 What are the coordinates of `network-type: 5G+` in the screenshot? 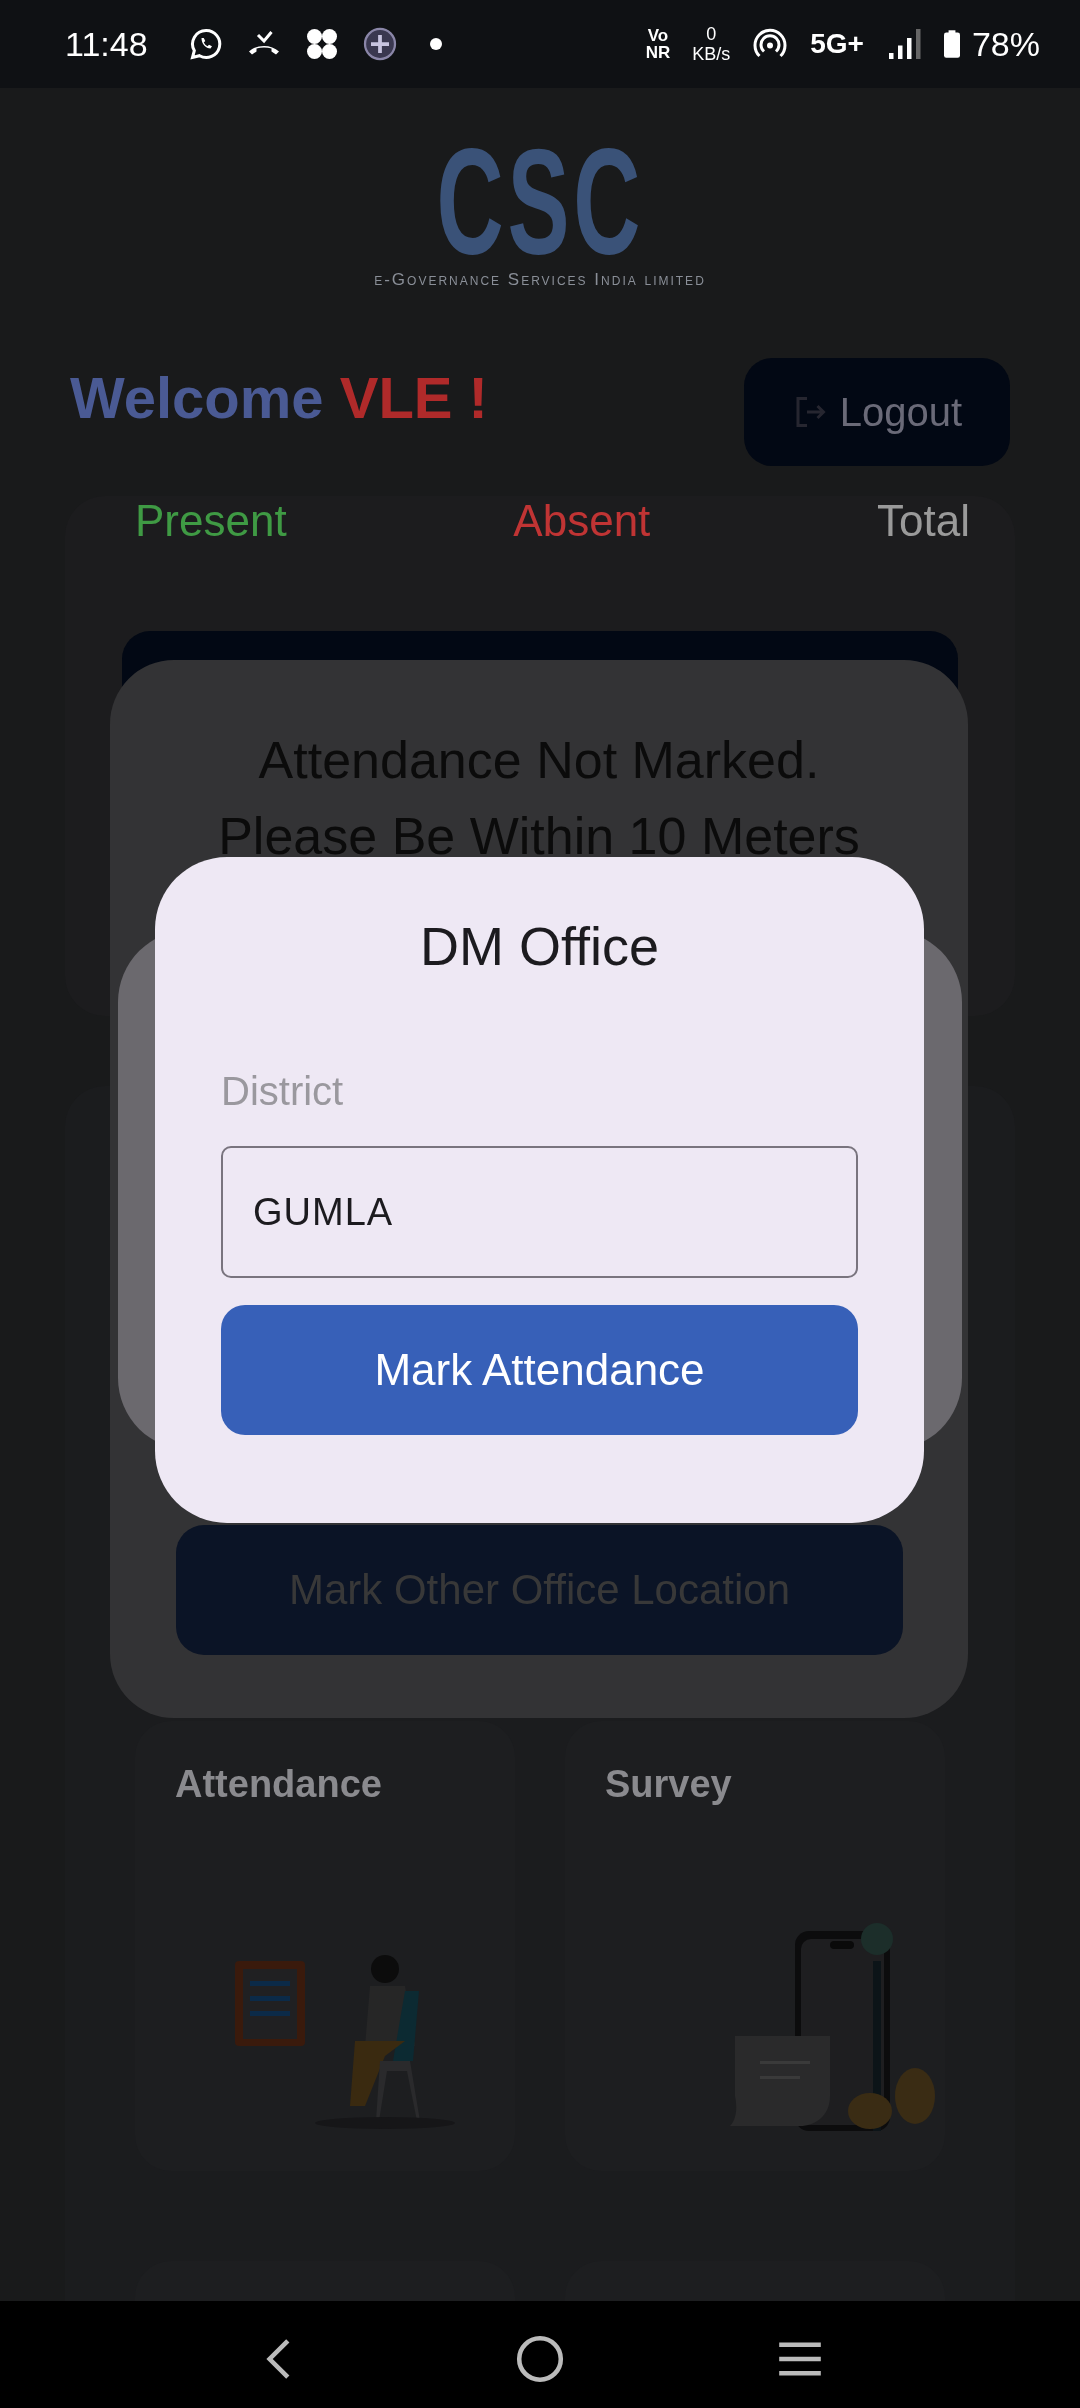 It's located at (837, 44).